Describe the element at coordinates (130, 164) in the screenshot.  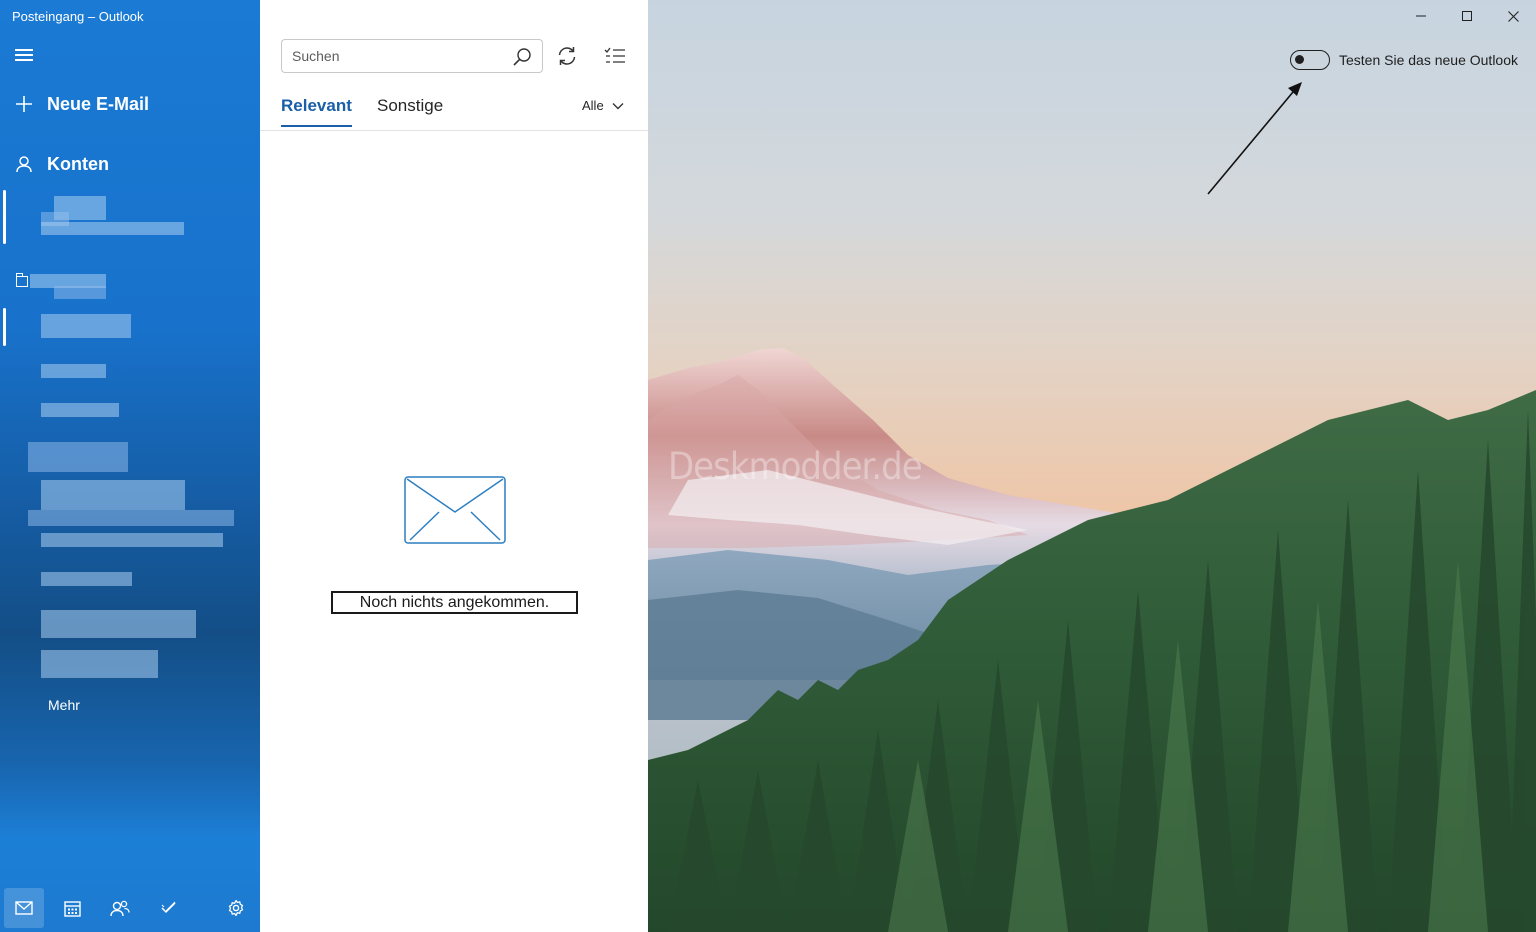
I see `accounts-button: Konten` at that location.